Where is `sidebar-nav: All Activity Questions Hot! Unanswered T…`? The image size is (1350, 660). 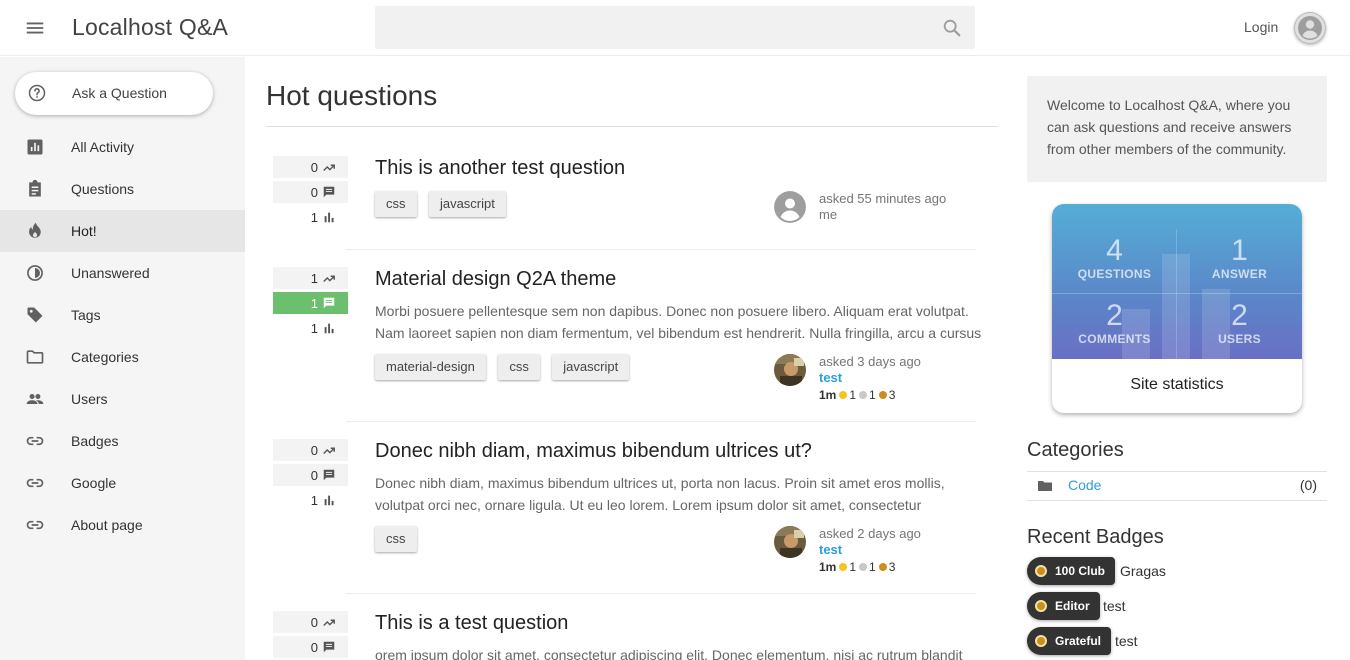
sidebar-nav: All Activity Questions Hot! Unanswered T… is located at coordinates (122, 336).